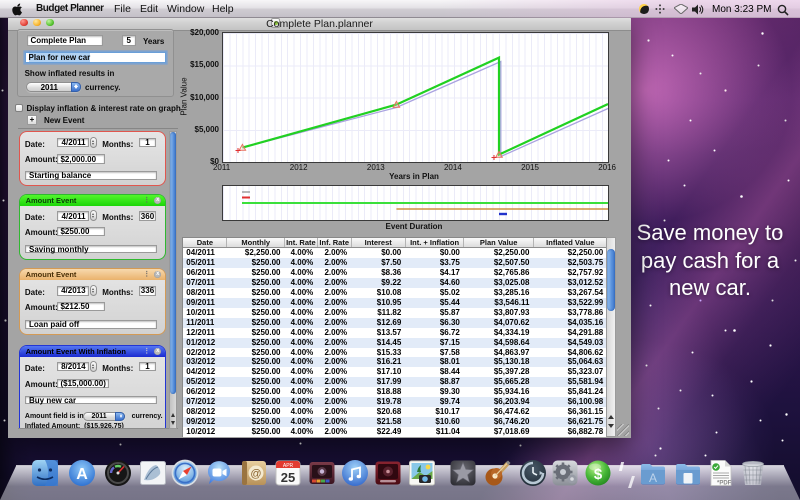  What do you see at coordinates (724, 484) in the screenshot?
I see `svg-text: *PDF` at bounding box center [724, 484].